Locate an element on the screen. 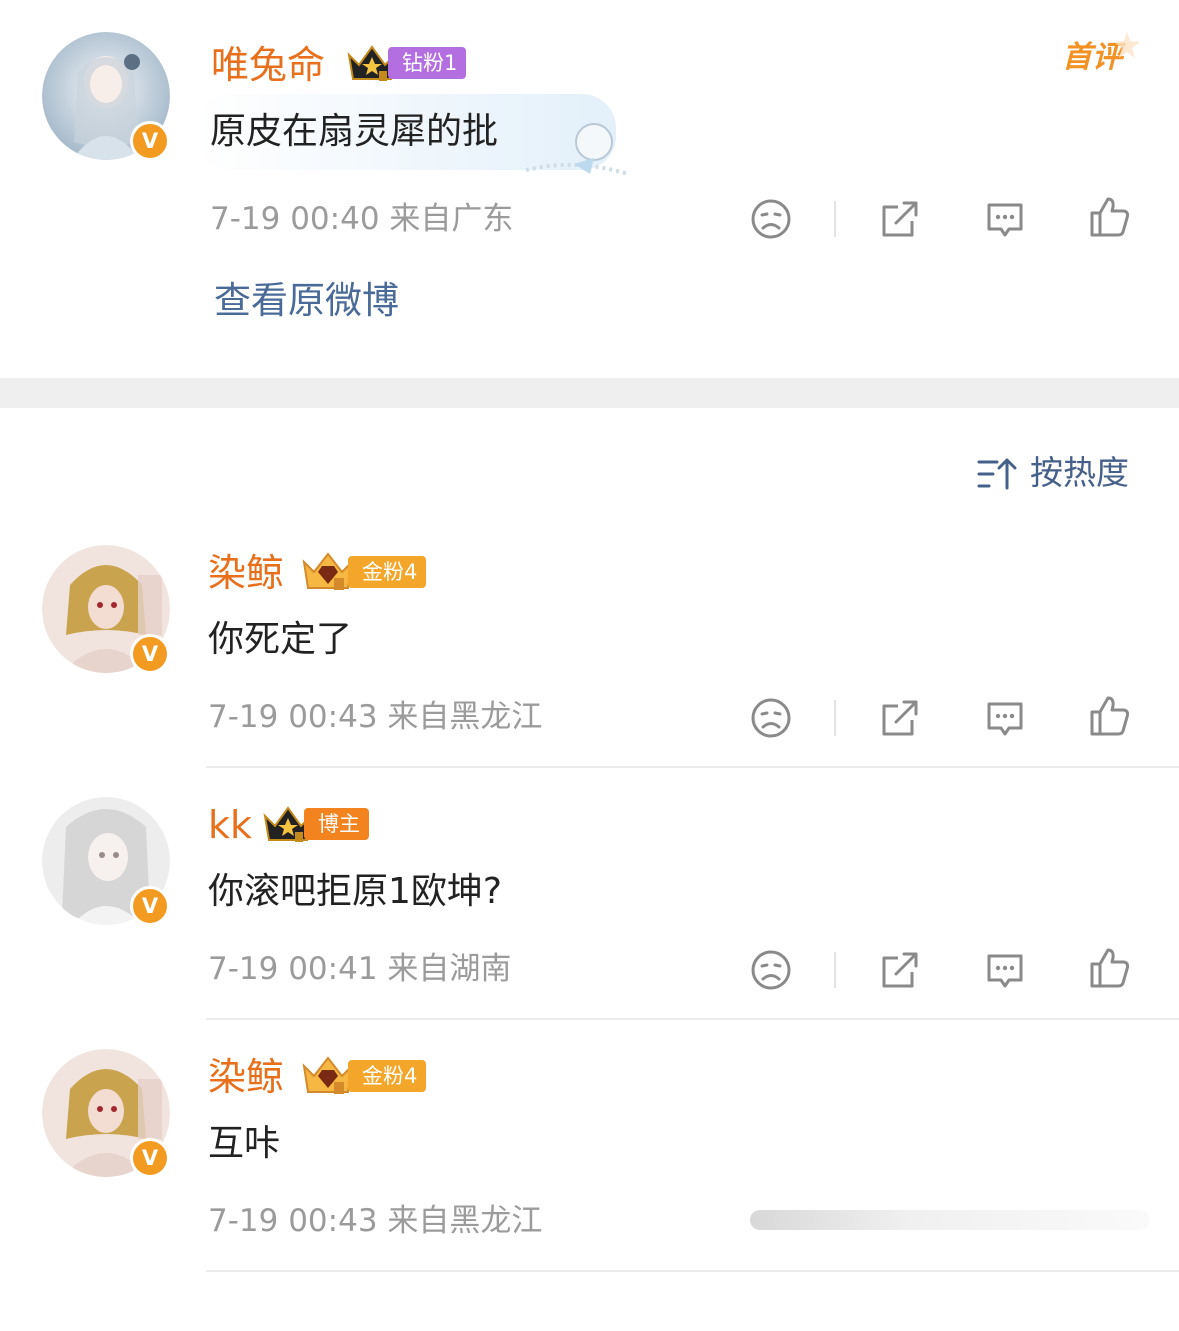  comment-meta: 7-19 00:40 来自广东 is located at coordinates (362, 219).